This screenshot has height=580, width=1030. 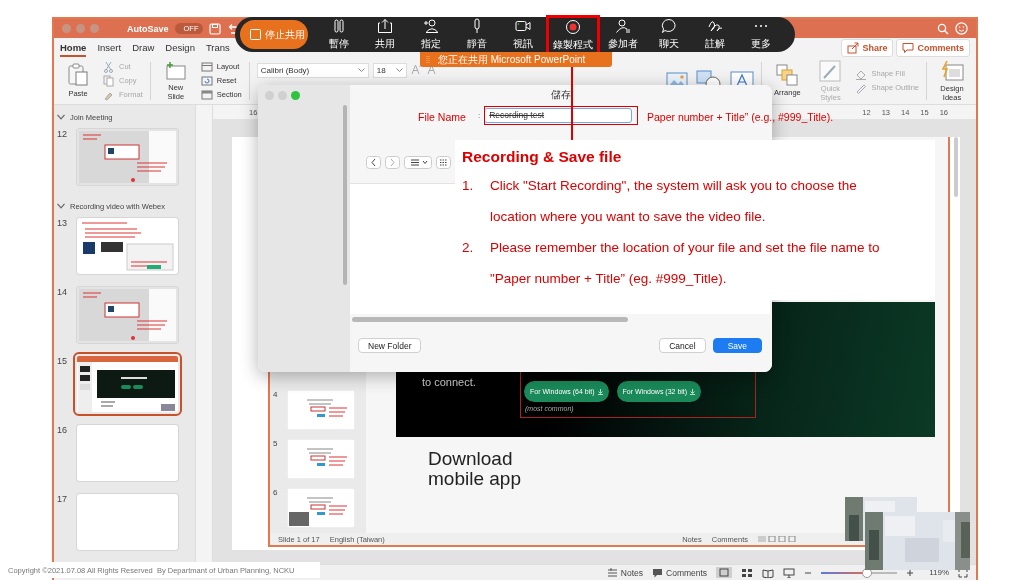 I want to click on square-icon, so click(x=255, y=34).